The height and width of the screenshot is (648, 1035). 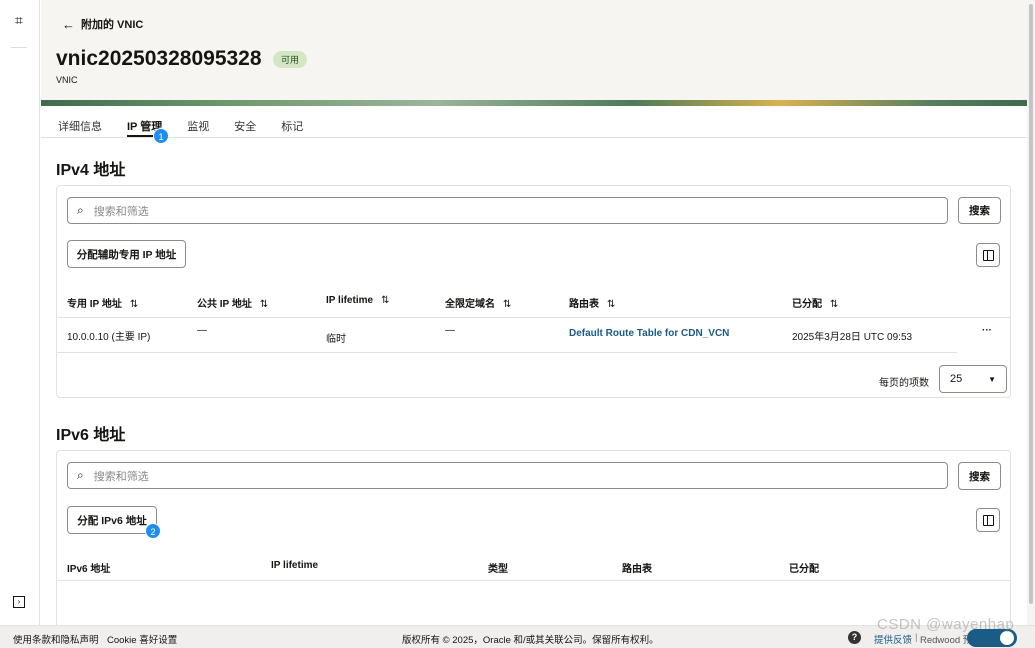 I want to click on left-rail: ⌗ ›, so click(x=20, y=312).